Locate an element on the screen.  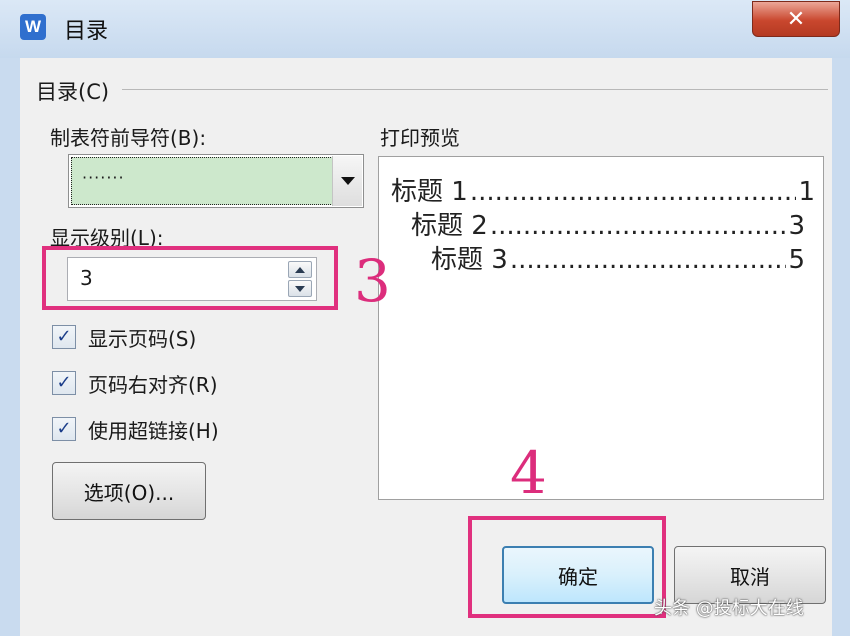
dialog-title: 目录 is located at coordinates (86, 31).